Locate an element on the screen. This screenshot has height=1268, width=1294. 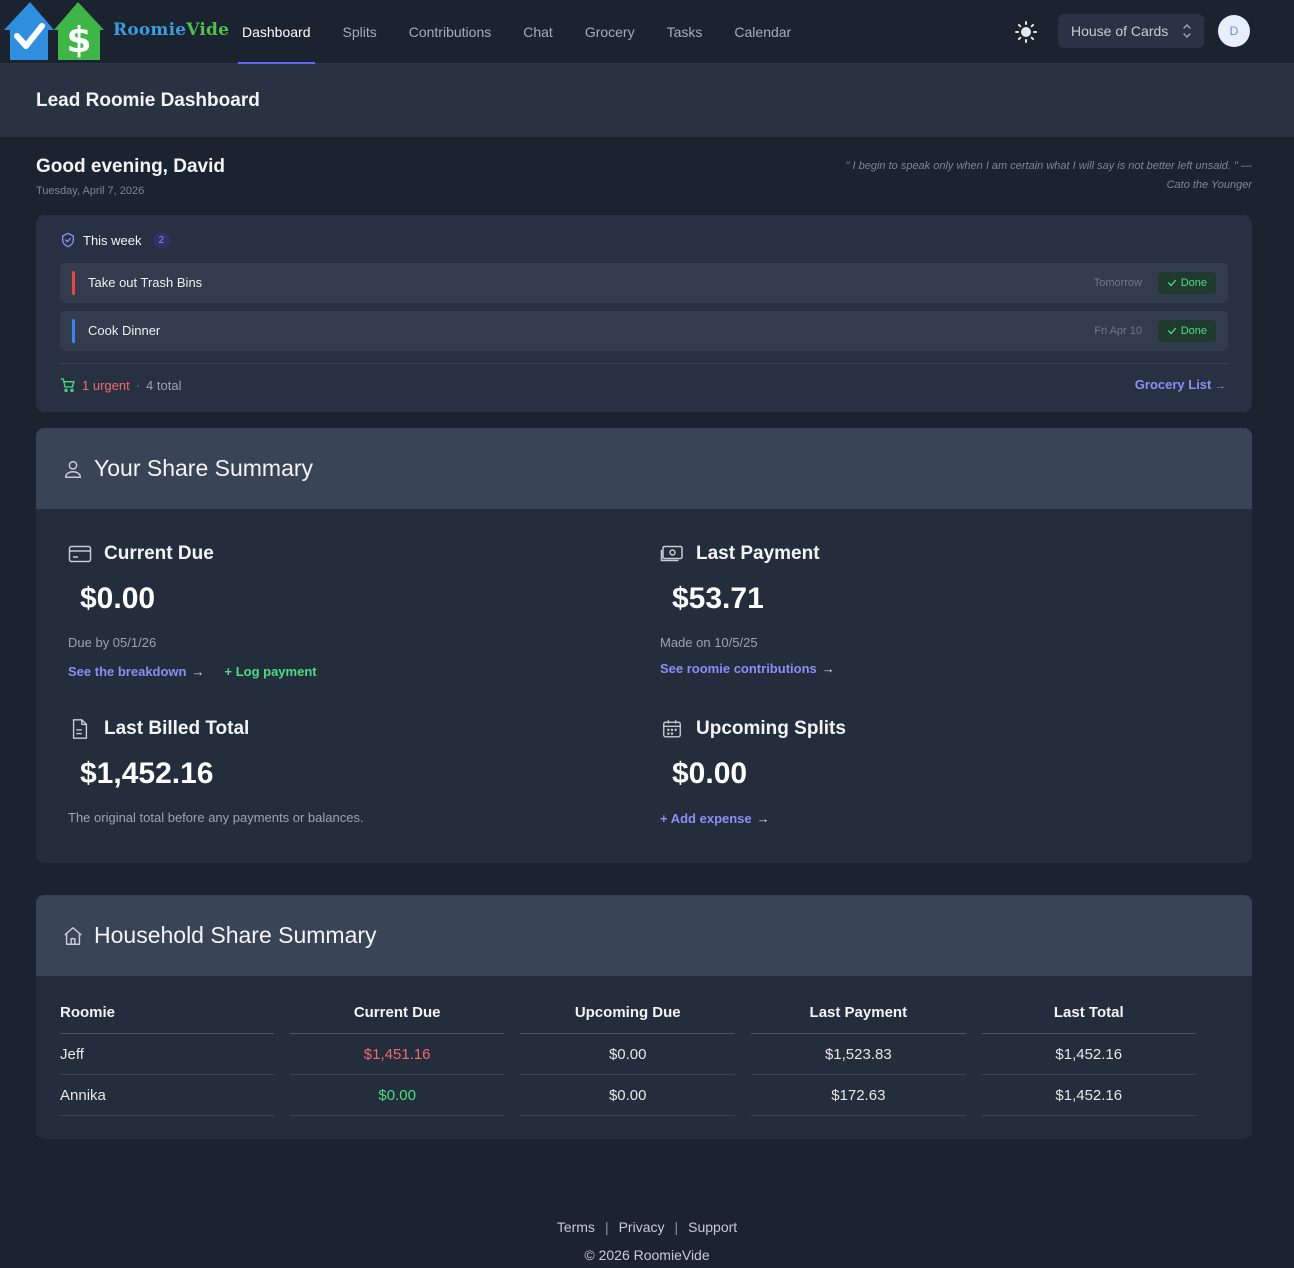
cell-current-due: $0.00 is located at coordinates (397, 1095).